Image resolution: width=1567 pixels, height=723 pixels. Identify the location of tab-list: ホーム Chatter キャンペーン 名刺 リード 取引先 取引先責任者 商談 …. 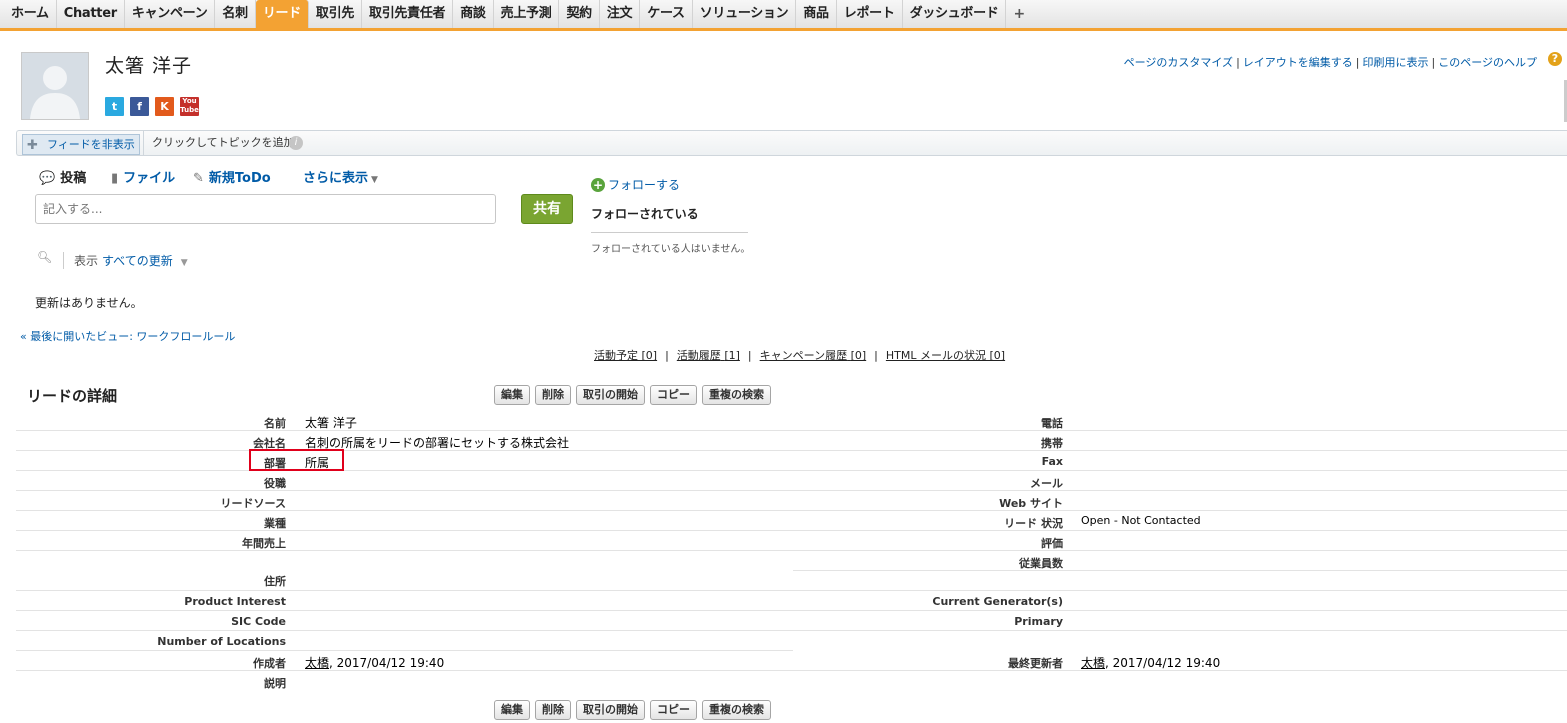
(783, 14).